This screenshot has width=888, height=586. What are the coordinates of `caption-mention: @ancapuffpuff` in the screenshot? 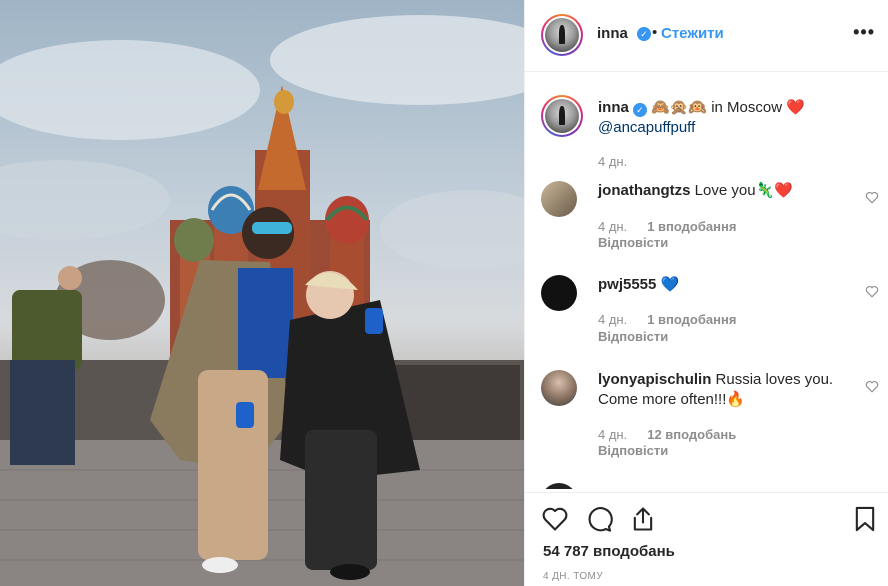 It's located at (646, 127).